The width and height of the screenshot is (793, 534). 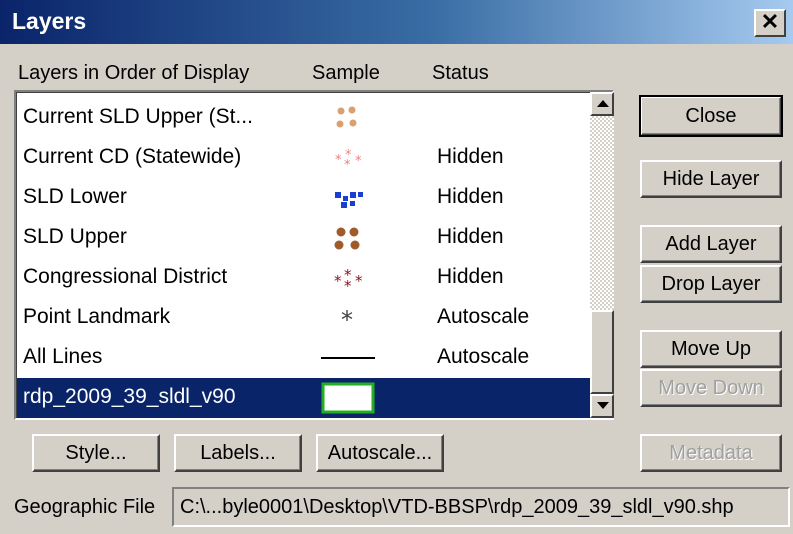 I want to click on layer-name: Congressional District, so click(x=125, y=276).